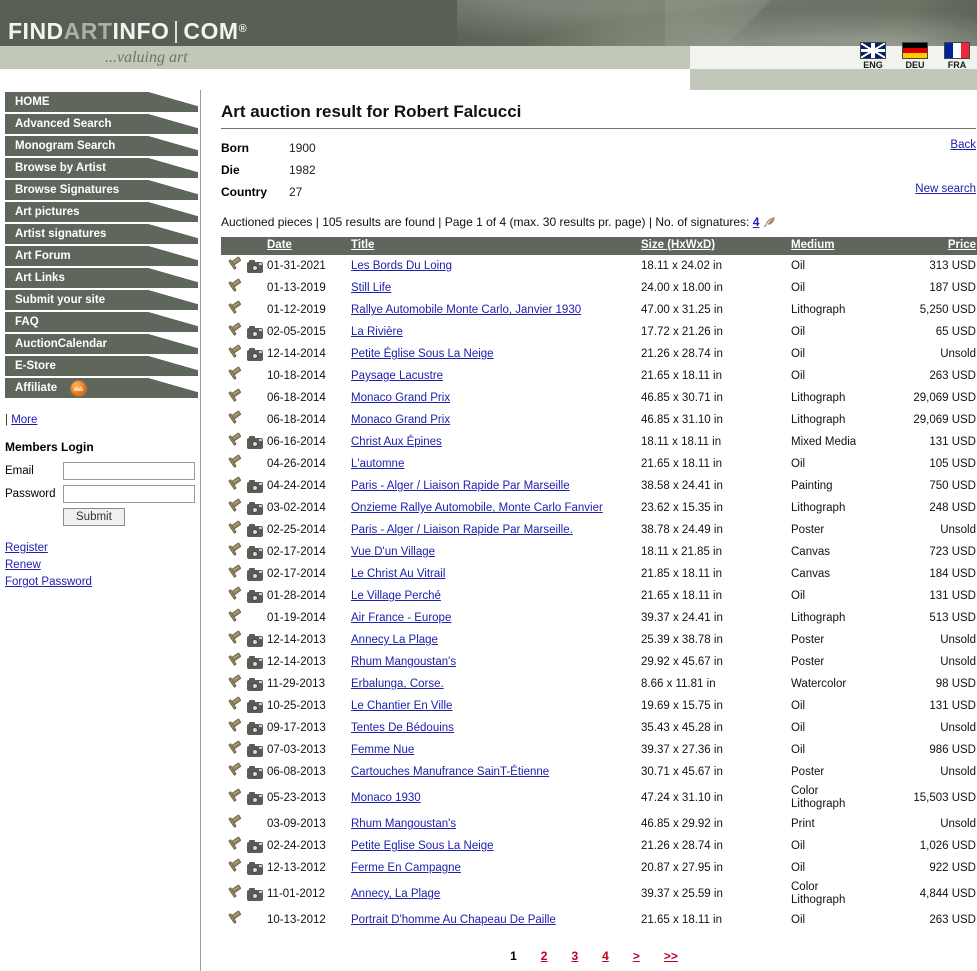 The width and height of the screenshot is (977, 971). I want to click on signatures-count-link: 4, so click(756, 222).